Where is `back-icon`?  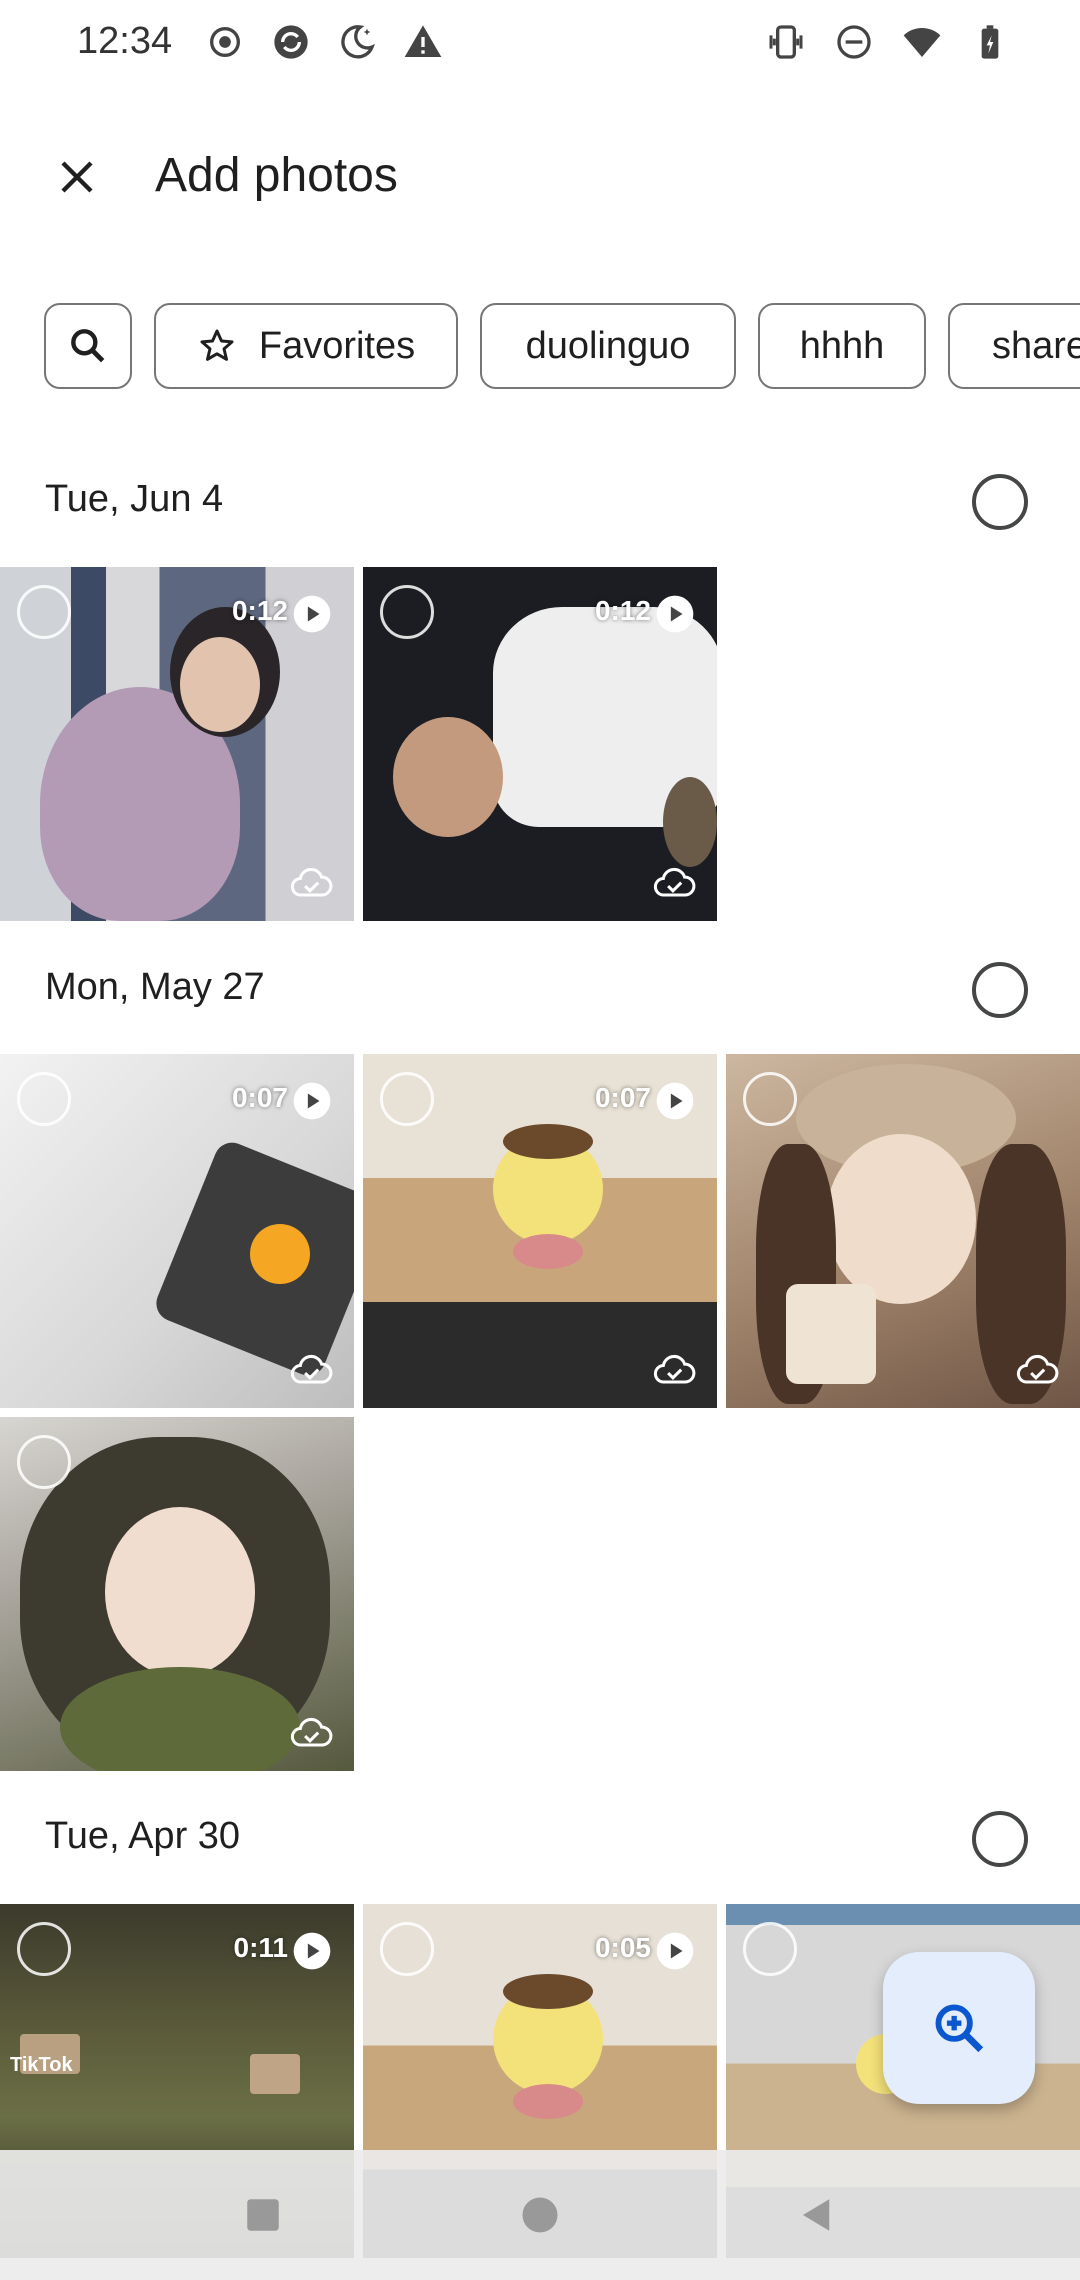 back-icon is located at coordinates (816, 2215).